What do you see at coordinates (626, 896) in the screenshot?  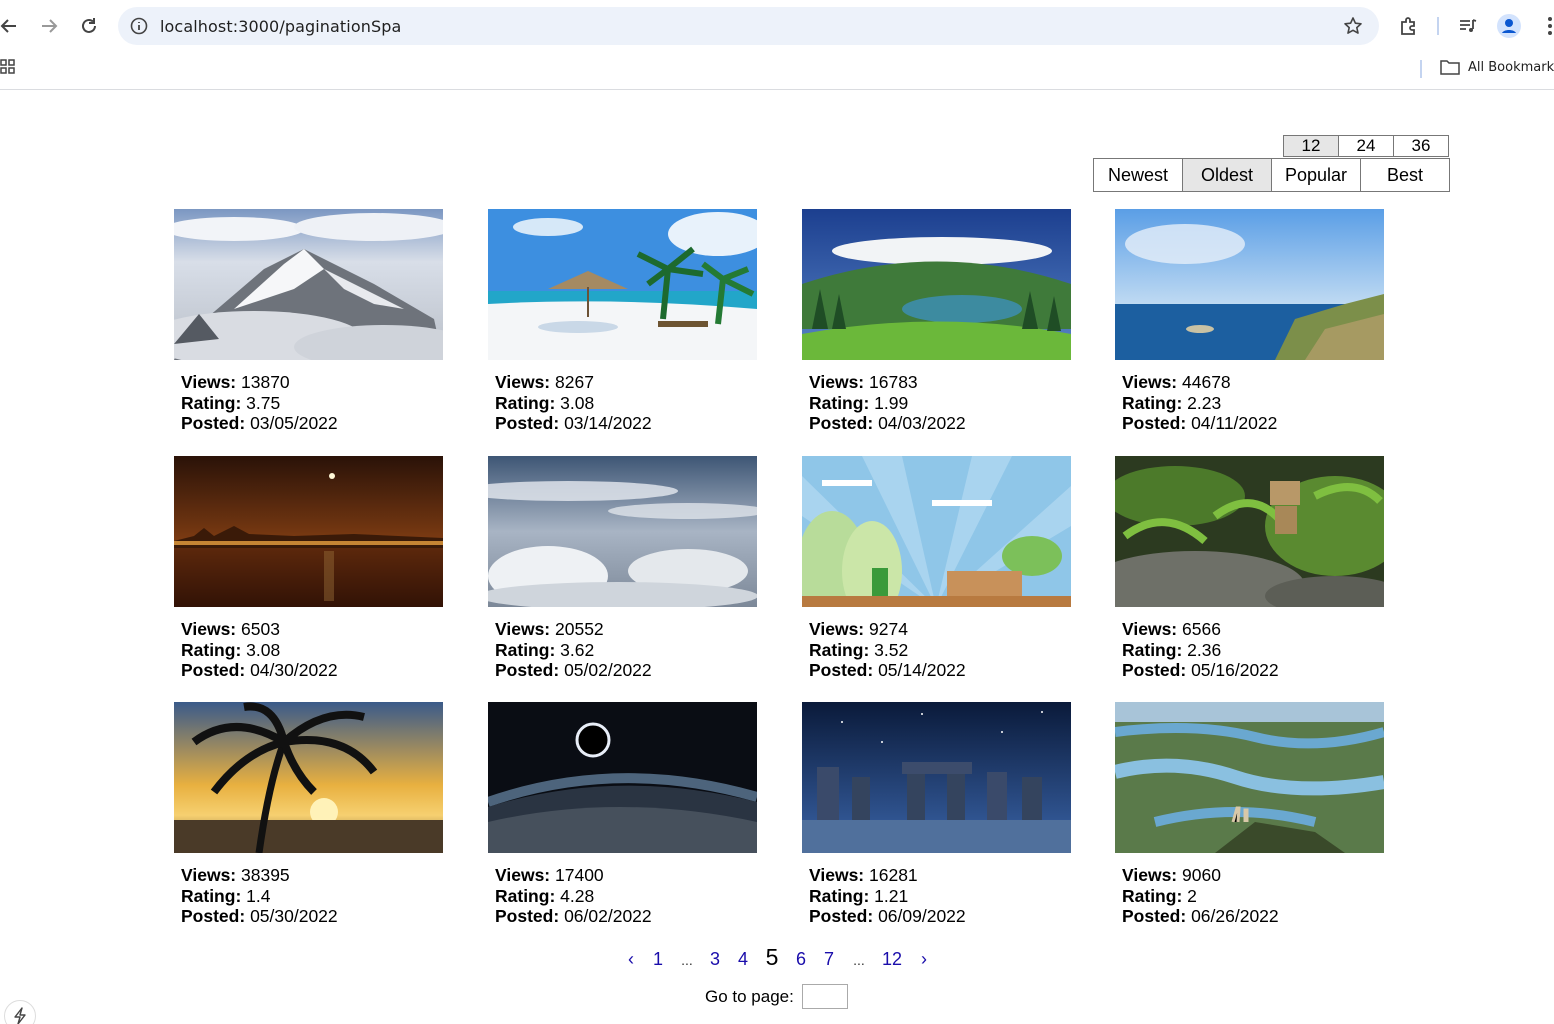 I see `rating-row: Rating: 4.28` at bounding box center [626, 896].